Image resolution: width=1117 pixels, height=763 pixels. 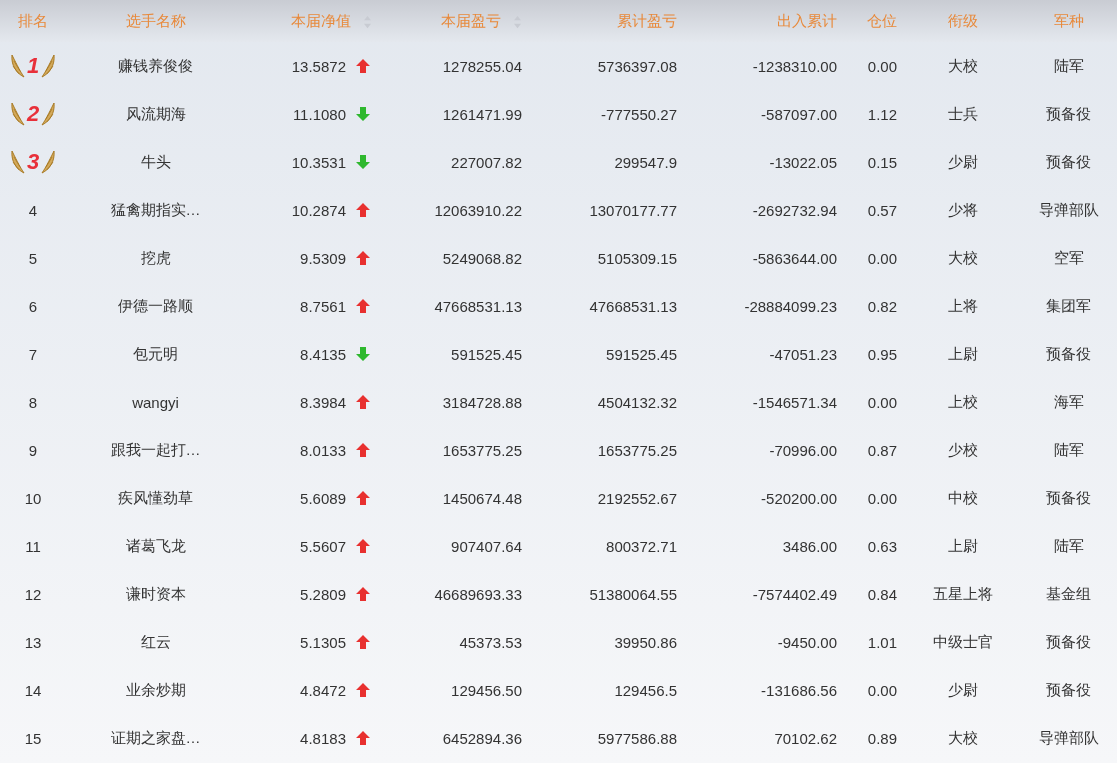 What do you see at coordinates (482, 114) in the screenshot?
I see `profit-value: 1261471.99` at bounding box center [482, 114].